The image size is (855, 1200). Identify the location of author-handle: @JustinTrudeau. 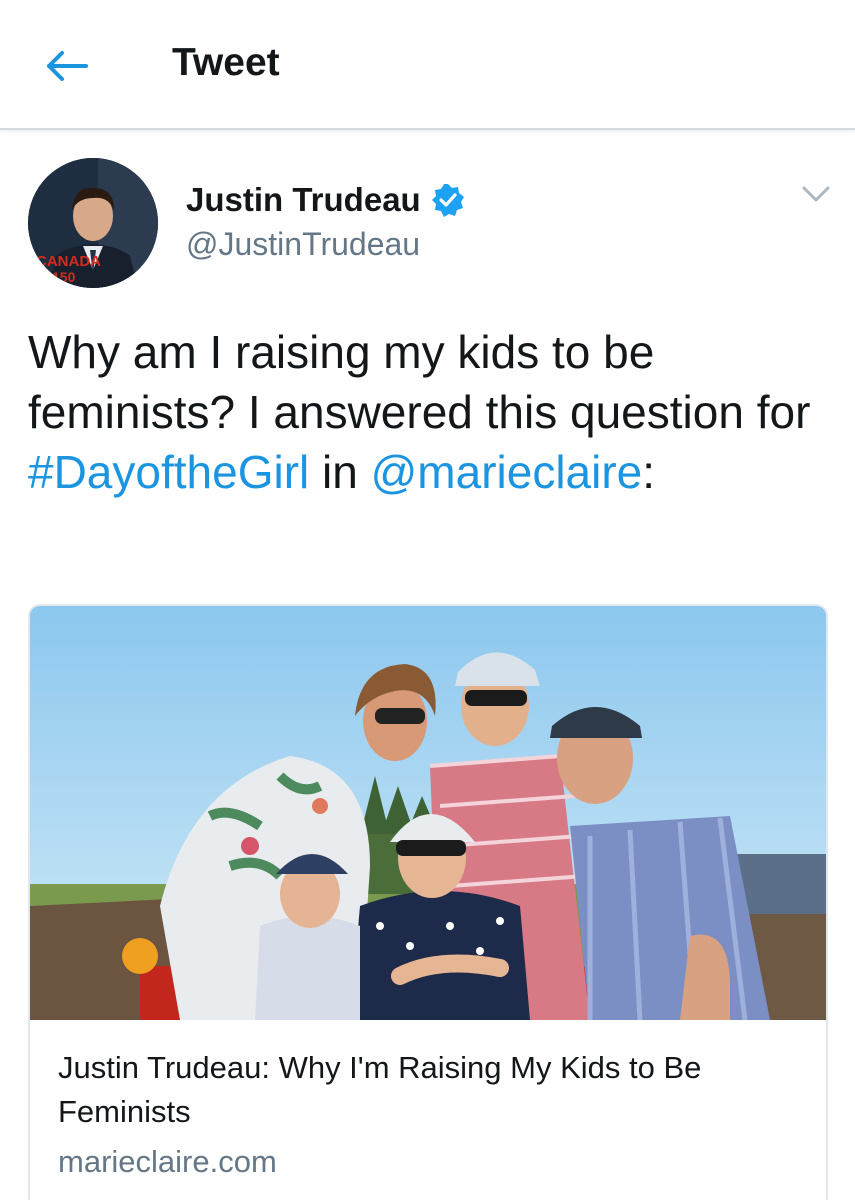
(303, 244).